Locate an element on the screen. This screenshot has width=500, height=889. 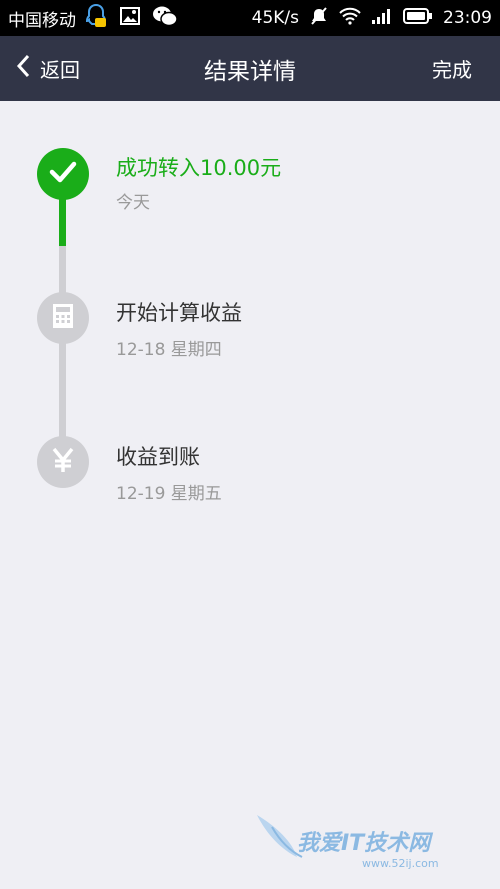
step-title-calc: 开始计算收益 is located at coordinates (179, 313).